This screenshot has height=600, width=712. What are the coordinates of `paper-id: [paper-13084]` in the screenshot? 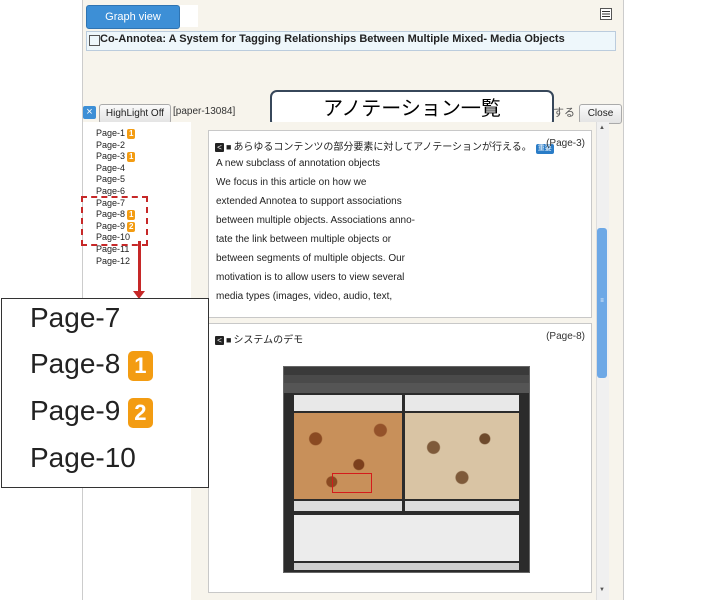 It's located at (204, 111).